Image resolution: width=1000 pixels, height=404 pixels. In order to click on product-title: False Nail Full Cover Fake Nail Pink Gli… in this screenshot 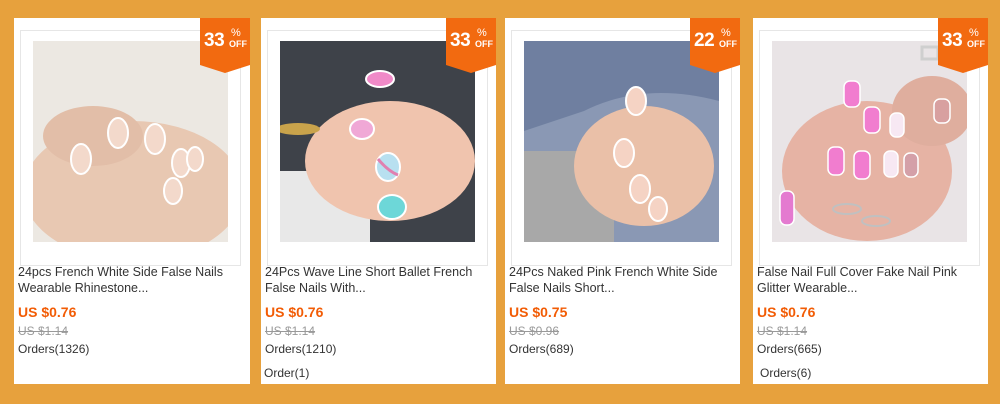, I will do `click(870, 280)`.